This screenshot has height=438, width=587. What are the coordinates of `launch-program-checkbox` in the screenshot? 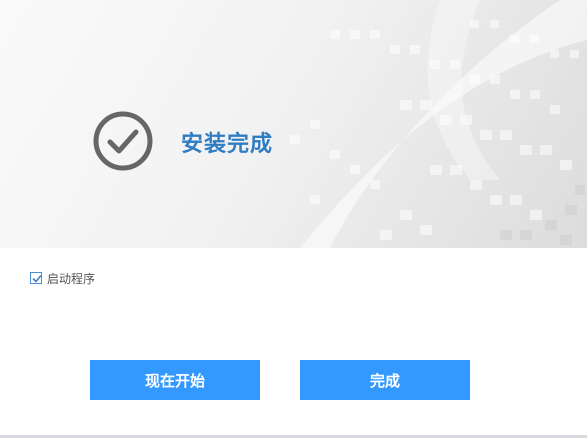 It's located at (36, 278).